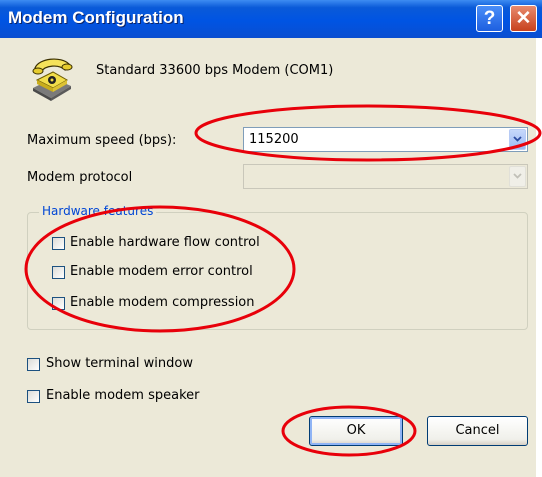 This screenshot has width=542, height=477. I want to click on modem-name: Standard 33600 bps Modem (COM1), so click(215, 70).